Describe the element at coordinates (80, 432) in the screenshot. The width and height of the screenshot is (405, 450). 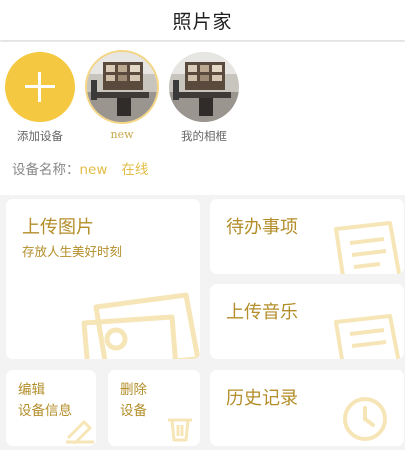
I see `pencil-icon` at that location.